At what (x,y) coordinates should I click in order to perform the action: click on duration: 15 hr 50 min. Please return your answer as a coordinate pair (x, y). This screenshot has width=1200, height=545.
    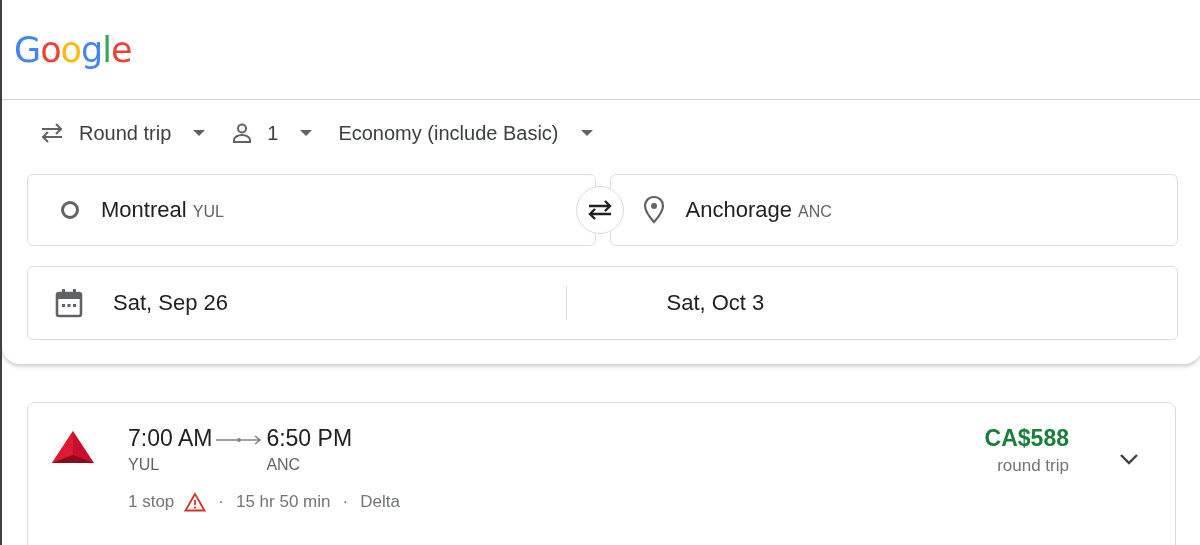
    Looking at the image, I should click on (283, 502).